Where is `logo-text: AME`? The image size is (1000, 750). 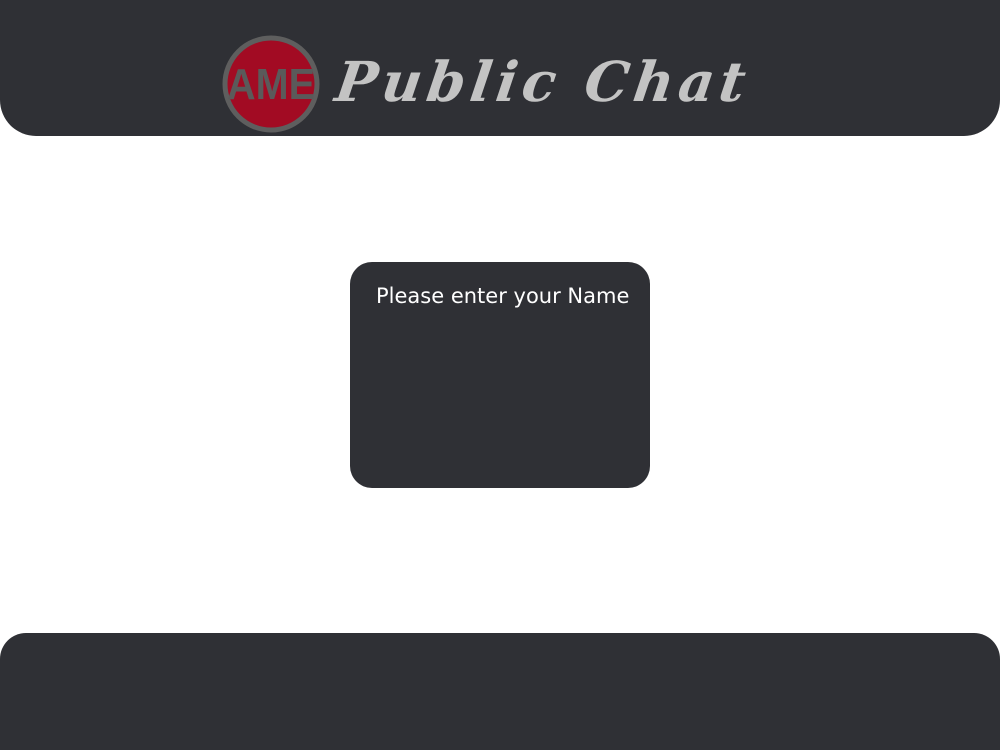
logo-text: AME is located at coordinates (271, 84).